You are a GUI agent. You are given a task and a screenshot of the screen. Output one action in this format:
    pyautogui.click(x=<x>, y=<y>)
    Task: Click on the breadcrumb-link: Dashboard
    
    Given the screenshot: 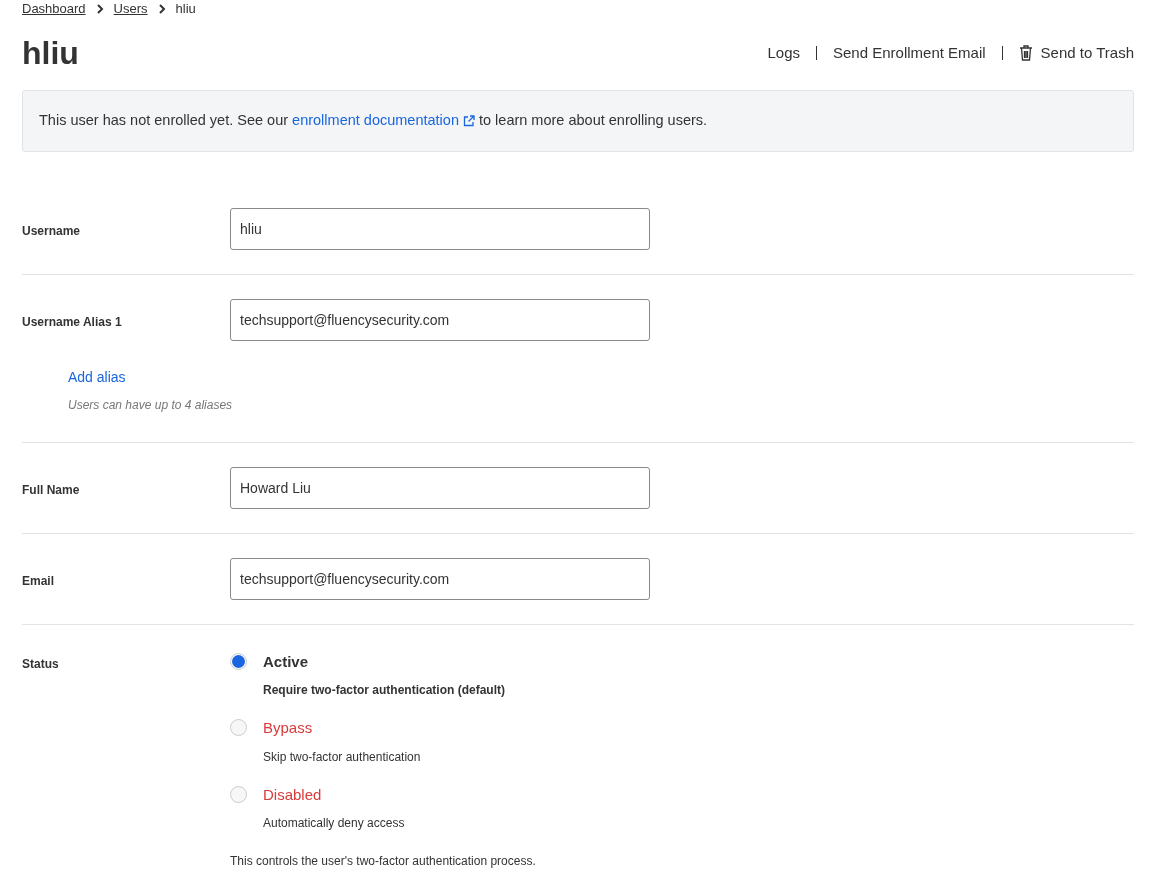 What is the action you would take?
    pyautogui.click(x=54, y=9)
    